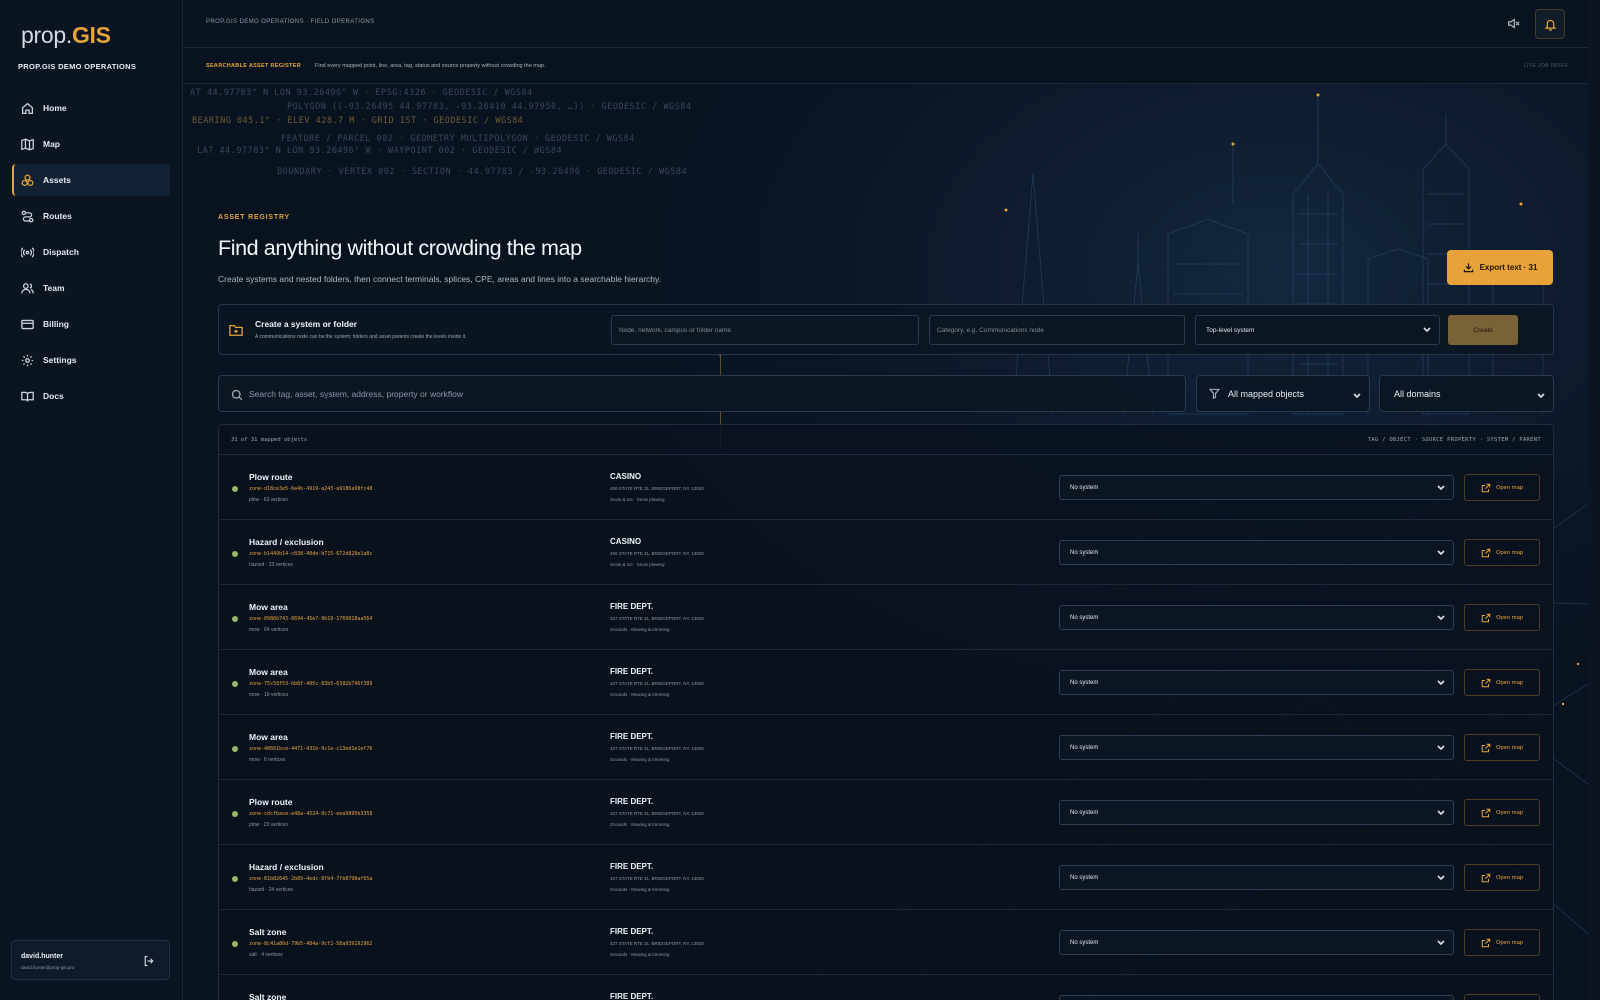 This screenshot has height=1000, width=1600. What do you see at coordinates (269, 630) in the screenshot?
I see `asset-meta: mow · 64 vertices` at bounding box center [269, 630].